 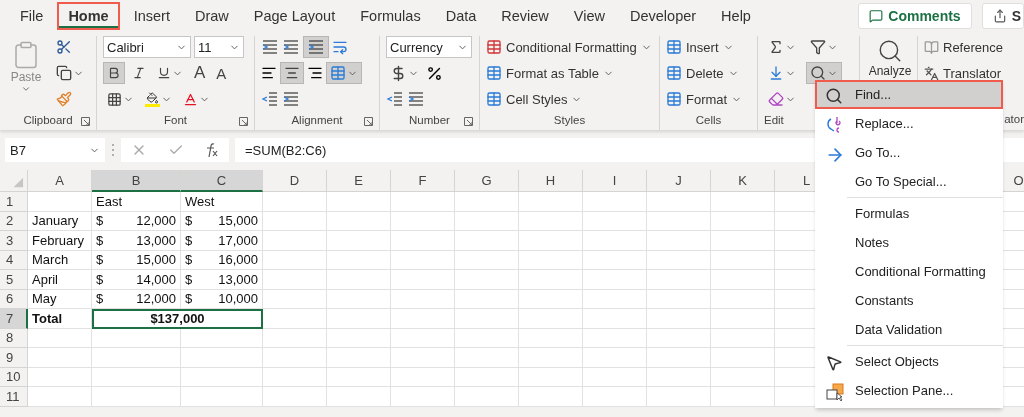 I want to click on ribbon-tab: Page Layout, so click(x=294, y=16).